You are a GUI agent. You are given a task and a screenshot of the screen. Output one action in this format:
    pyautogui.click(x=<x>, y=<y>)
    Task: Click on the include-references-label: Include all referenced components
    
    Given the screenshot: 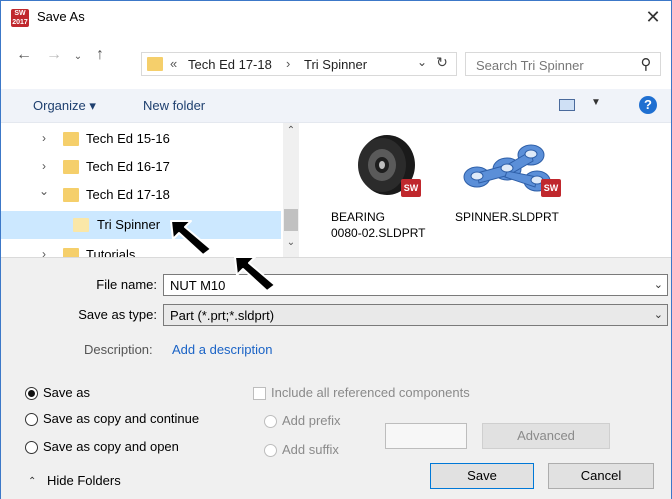 What is the action you would take?
    pyautogui.click(x=370, y=392)
    